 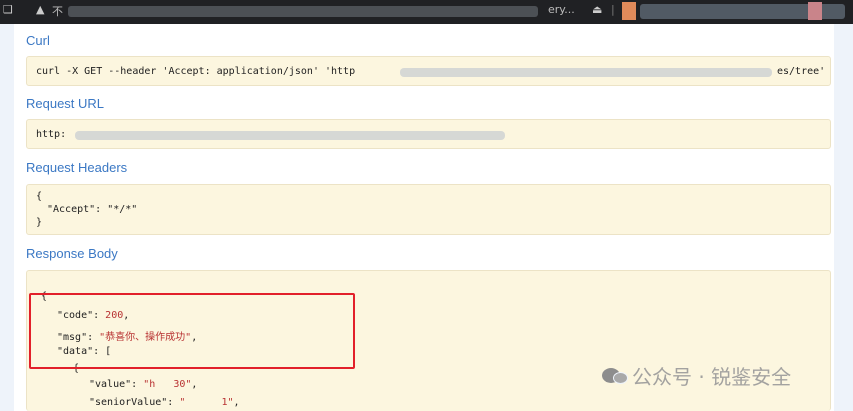 What do you see at coordinates (290, 135) in the screenshot?
I see `request-url-redaction` at bounding box center [290, 135].